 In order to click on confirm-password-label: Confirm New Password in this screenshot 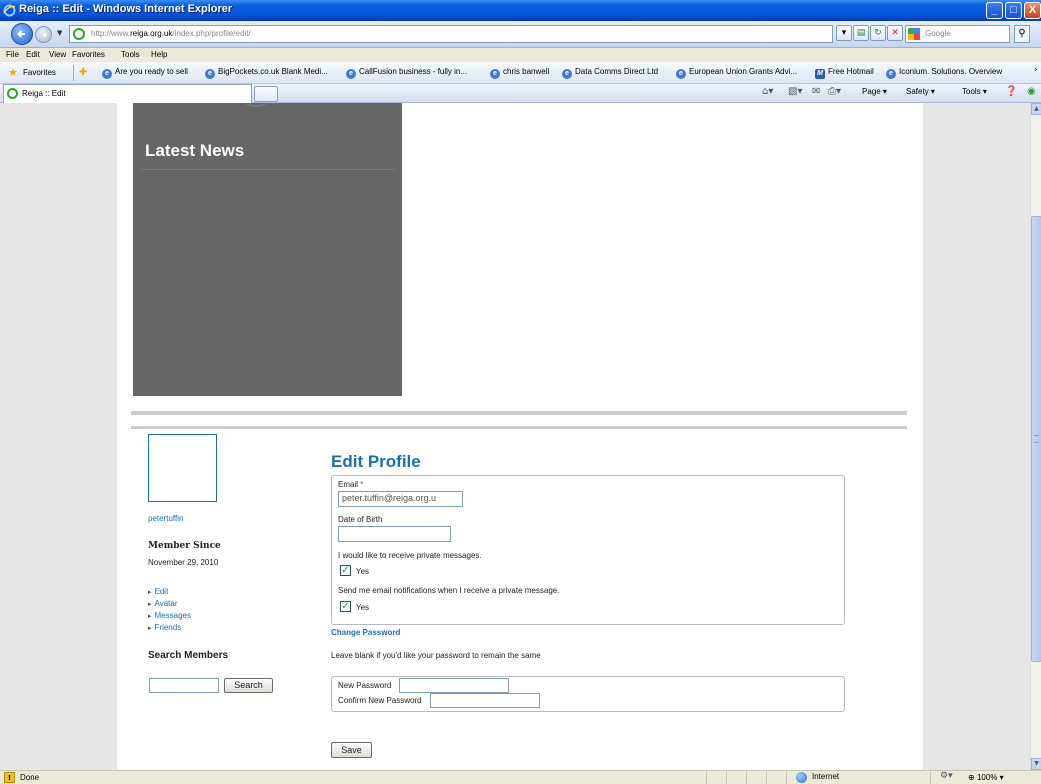, I will do `click(380, 700)`.